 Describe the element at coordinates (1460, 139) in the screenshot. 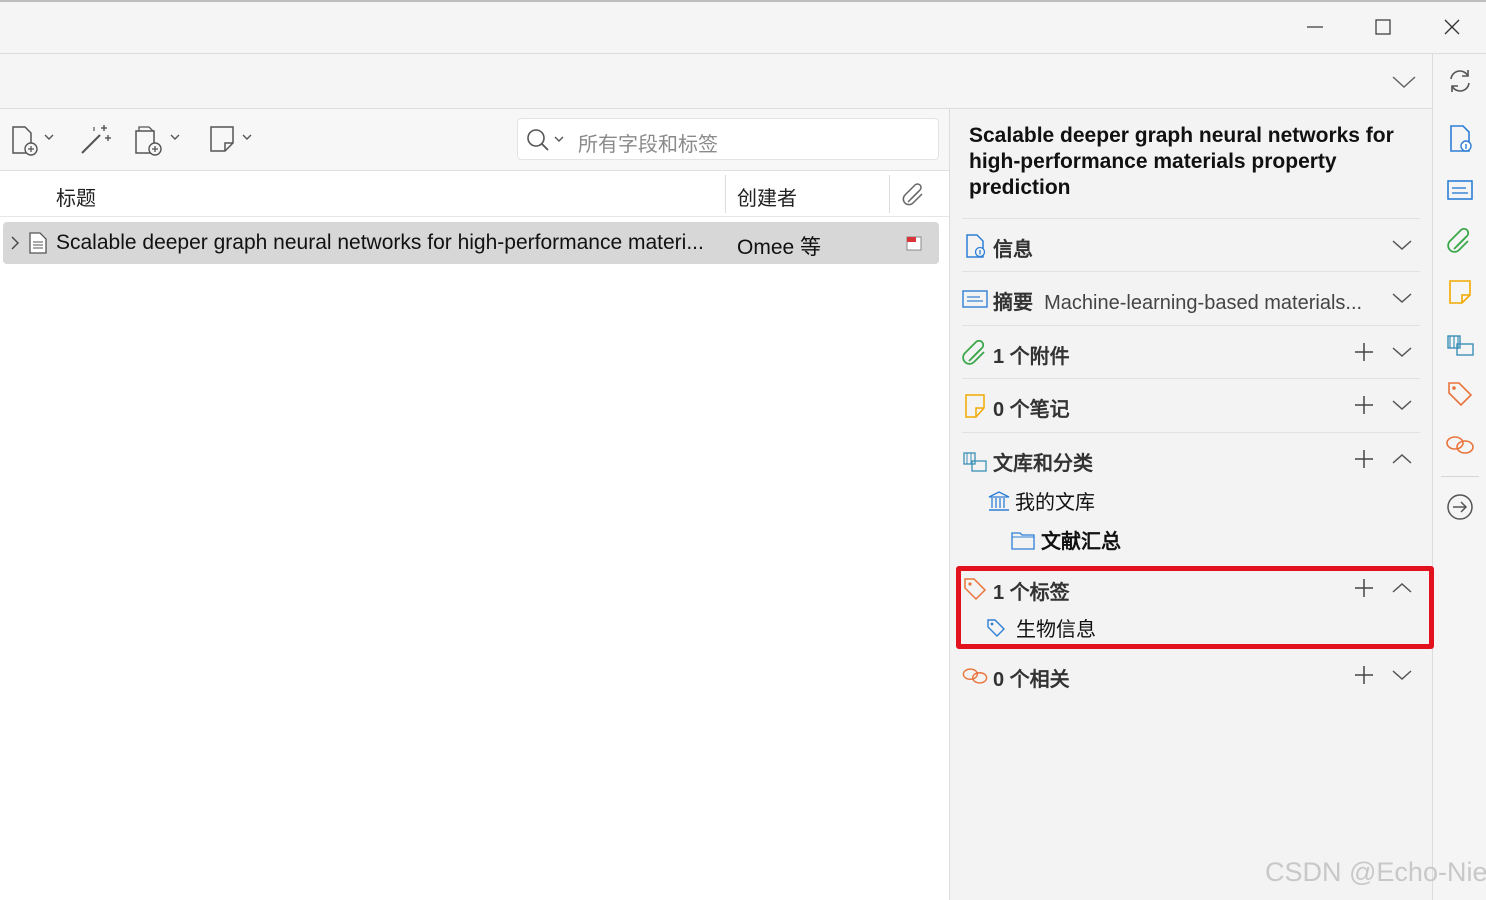

I see `info-section-icon` at that location.